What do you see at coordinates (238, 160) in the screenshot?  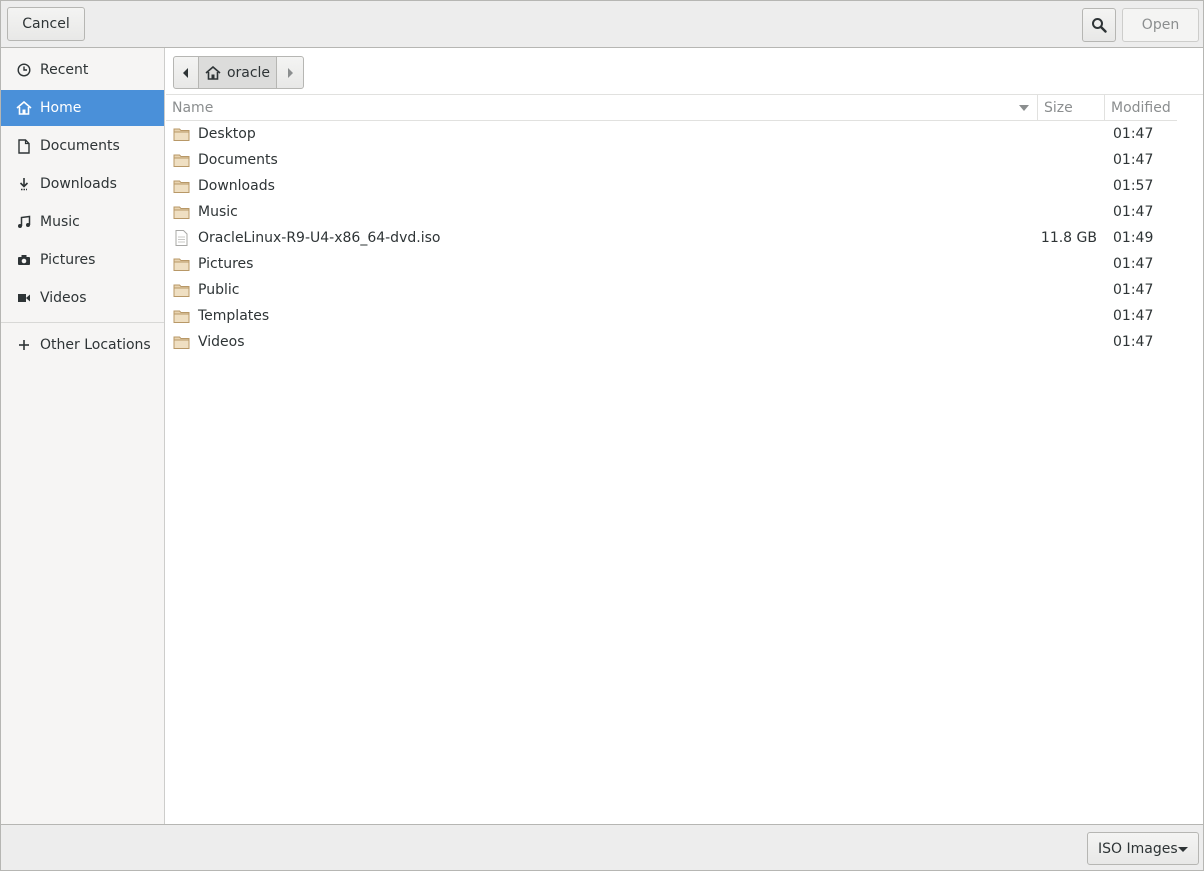 I see `file-name: Documents` at bounding box center [238, 160].